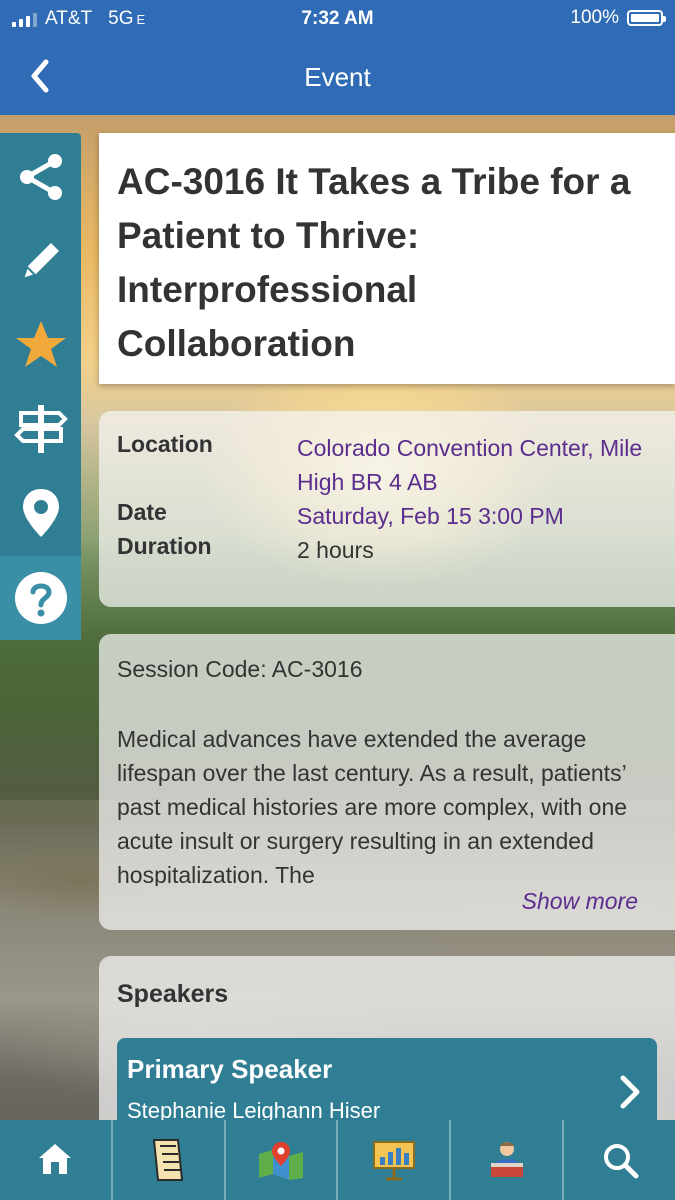 The height and width of the screenshot is (1200, 675). I want to click on help-icon, so click(40, 598).